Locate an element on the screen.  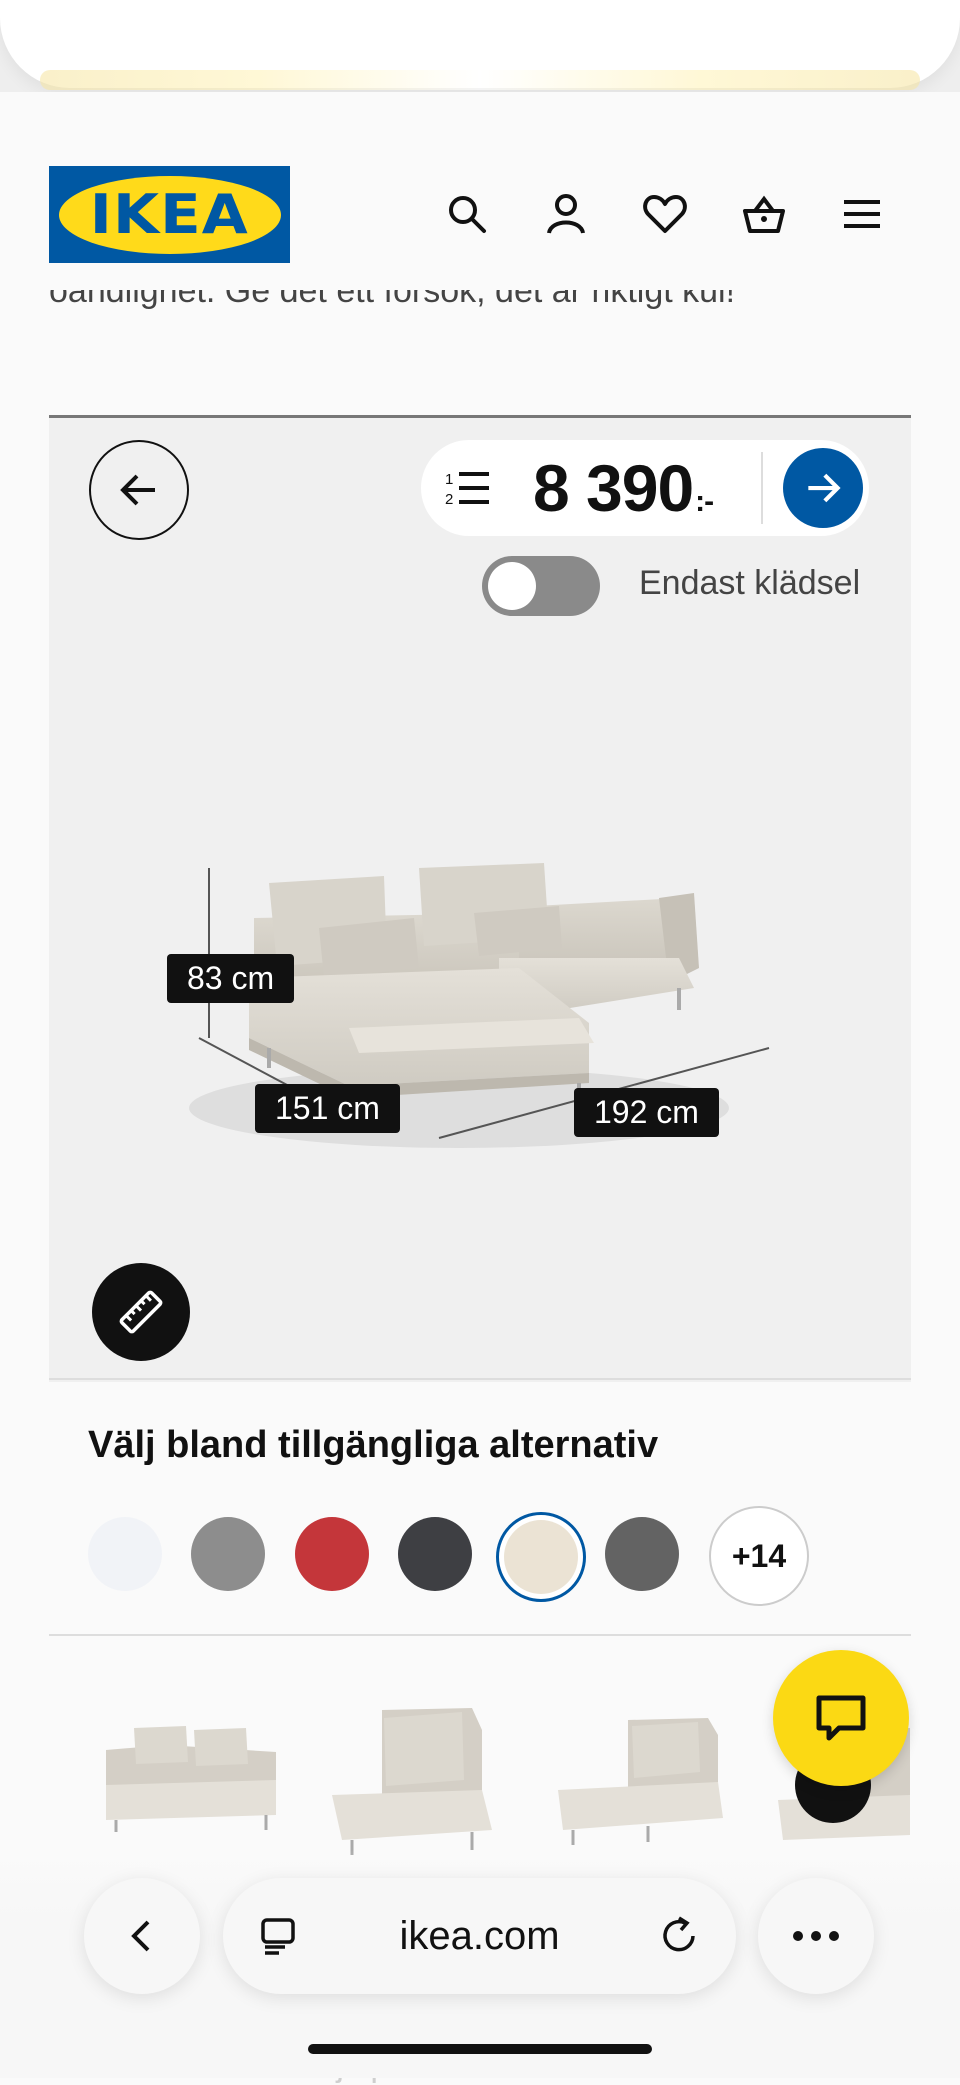
module-thumbnail-loveseat is located at coordinates (191, 1780).